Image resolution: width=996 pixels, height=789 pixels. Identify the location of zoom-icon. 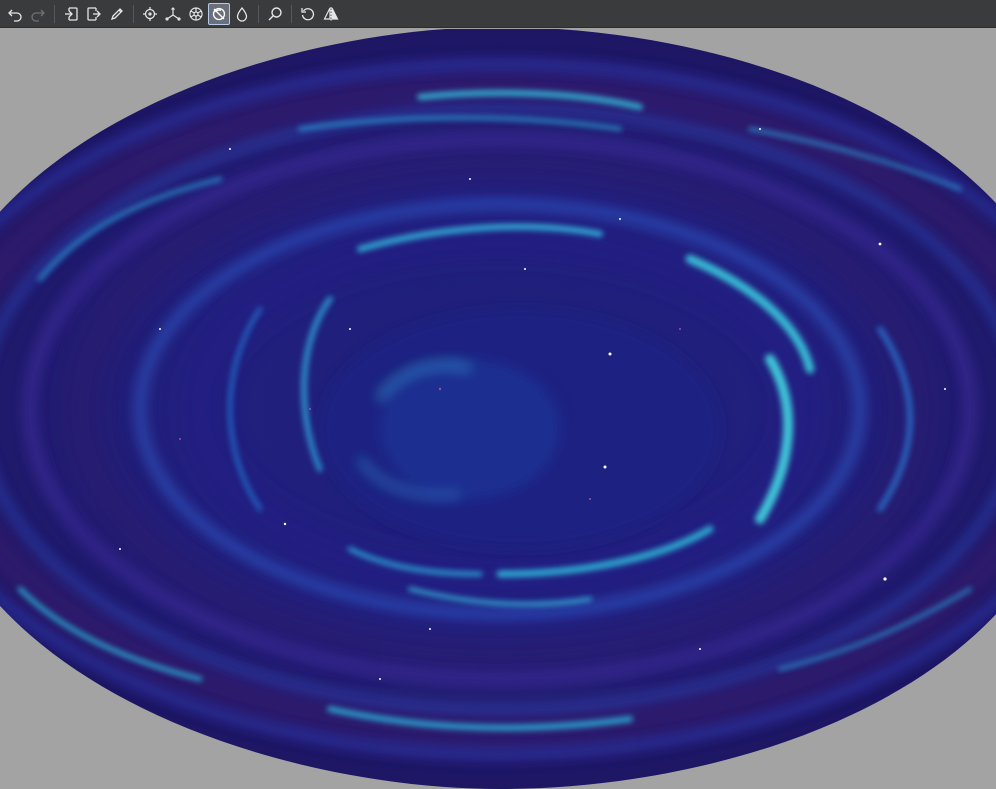
(275, 13).